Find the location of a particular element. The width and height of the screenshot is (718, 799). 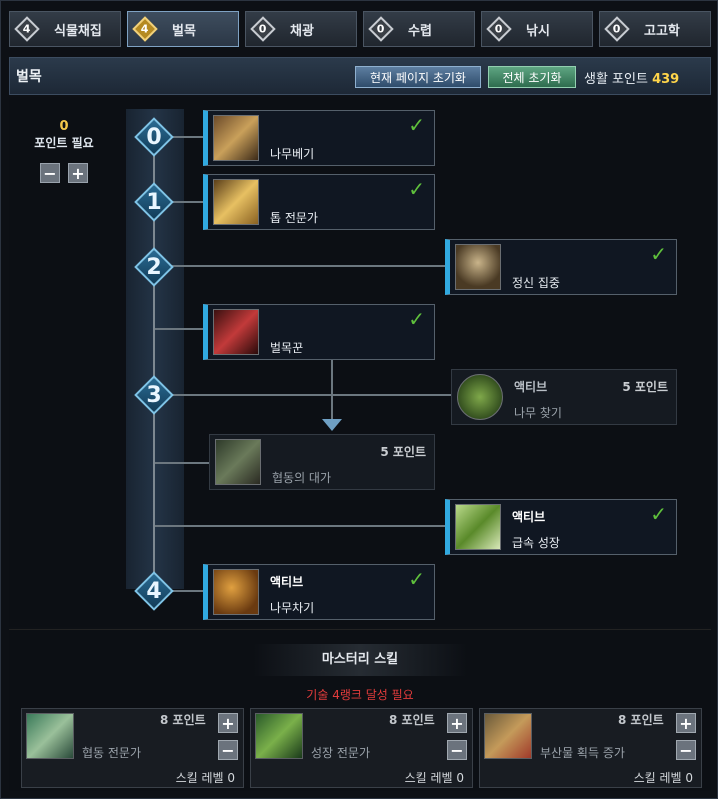

life-points: 생활 포인트 439 is located at coordinates (631, 77).